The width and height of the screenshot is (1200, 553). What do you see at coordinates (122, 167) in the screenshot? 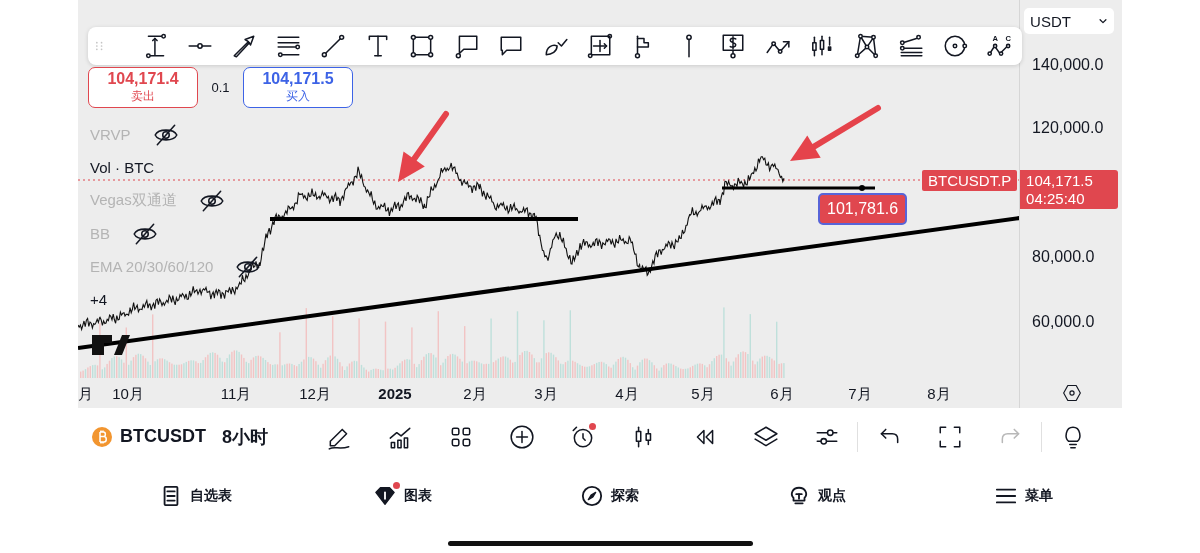
I see `indicator-name: Vol · BTC` at bounding box center [122, 167].